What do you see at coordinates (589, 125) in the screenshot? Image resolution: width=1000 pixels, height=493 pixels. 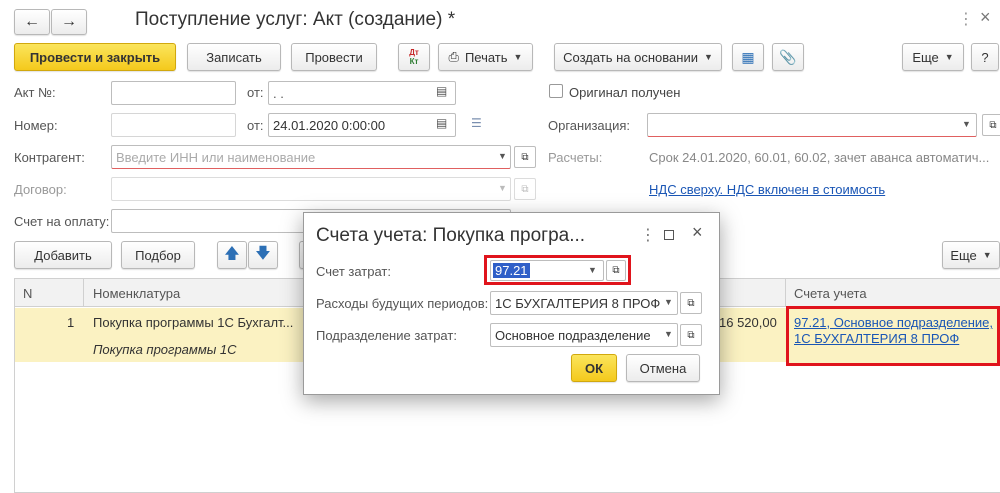 I see `organization-label: Организация:` at bounding box center [589, 125].